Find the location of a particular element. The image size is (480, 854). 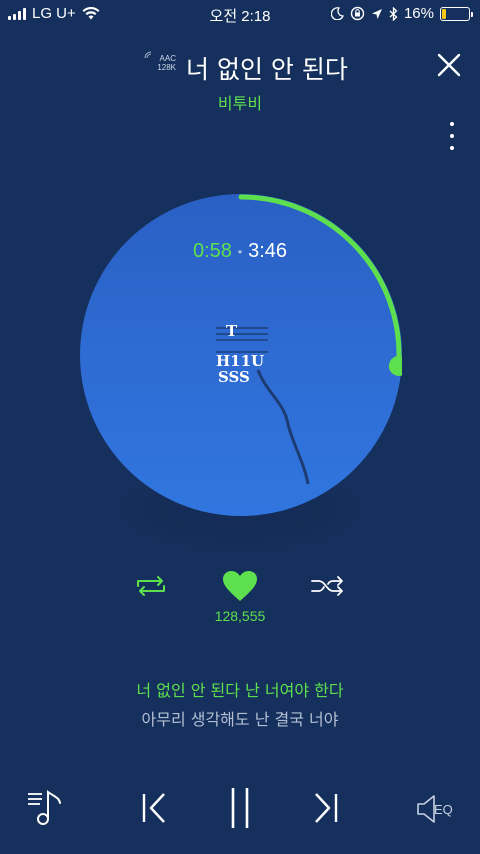

more-options-icon is located at coordinates (452, 136).